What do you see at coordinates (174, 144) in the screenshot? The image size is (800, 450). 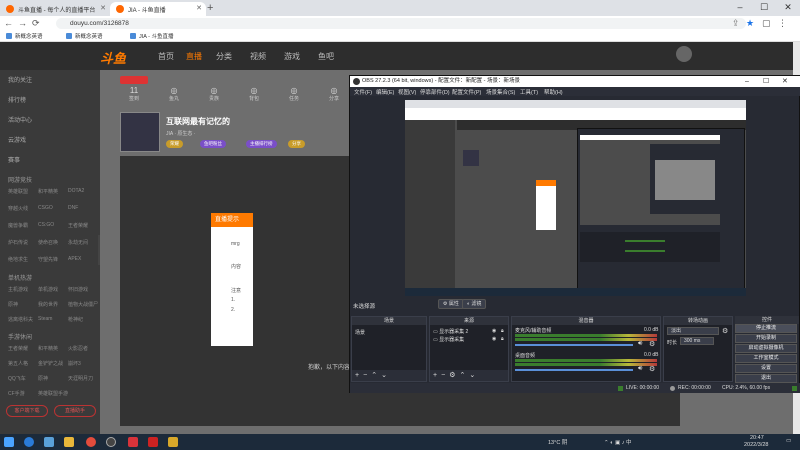 I see `room-tag: 荣耀` at bounding box center [174, 144].